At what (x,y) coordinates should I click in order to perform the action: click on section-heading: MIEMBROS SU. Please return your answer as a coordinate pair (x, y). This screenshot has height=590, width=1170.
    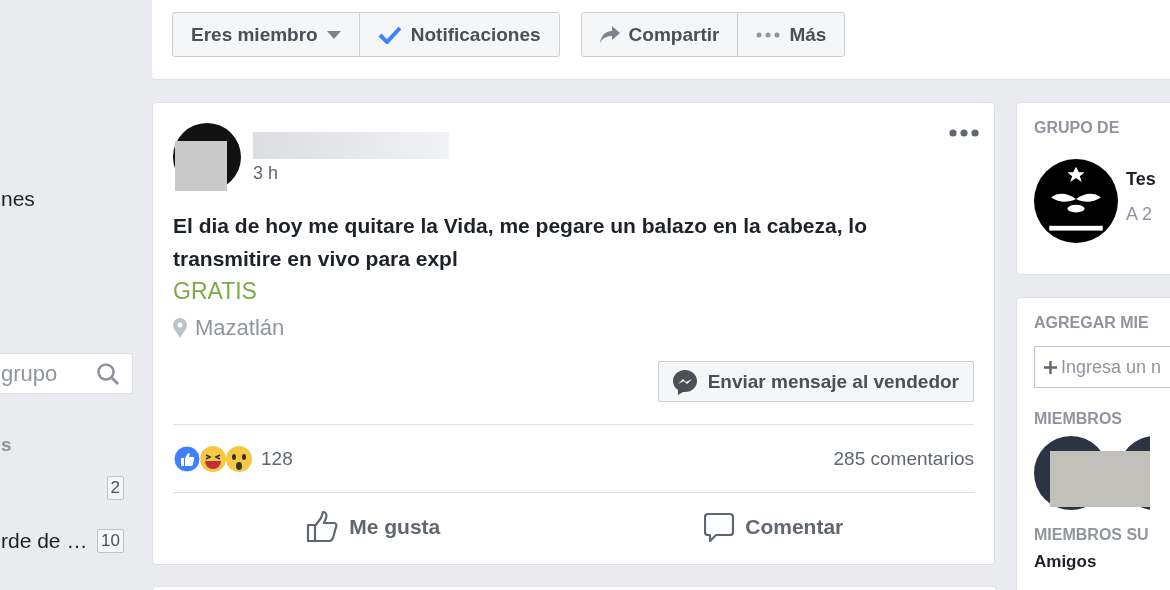
    Looking at the image, I should click on (1092, 535).